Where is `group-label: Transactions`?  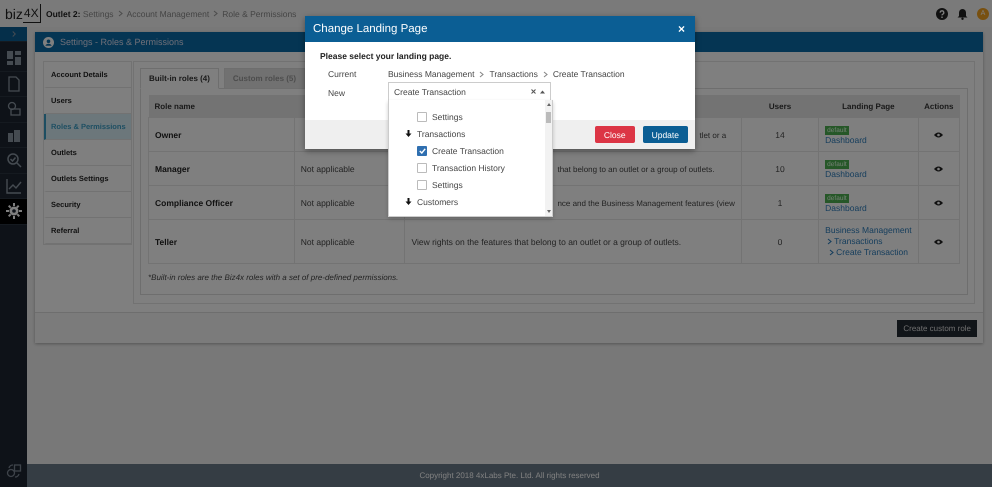 group-label: Transactions is located at coordinates (441, 133).